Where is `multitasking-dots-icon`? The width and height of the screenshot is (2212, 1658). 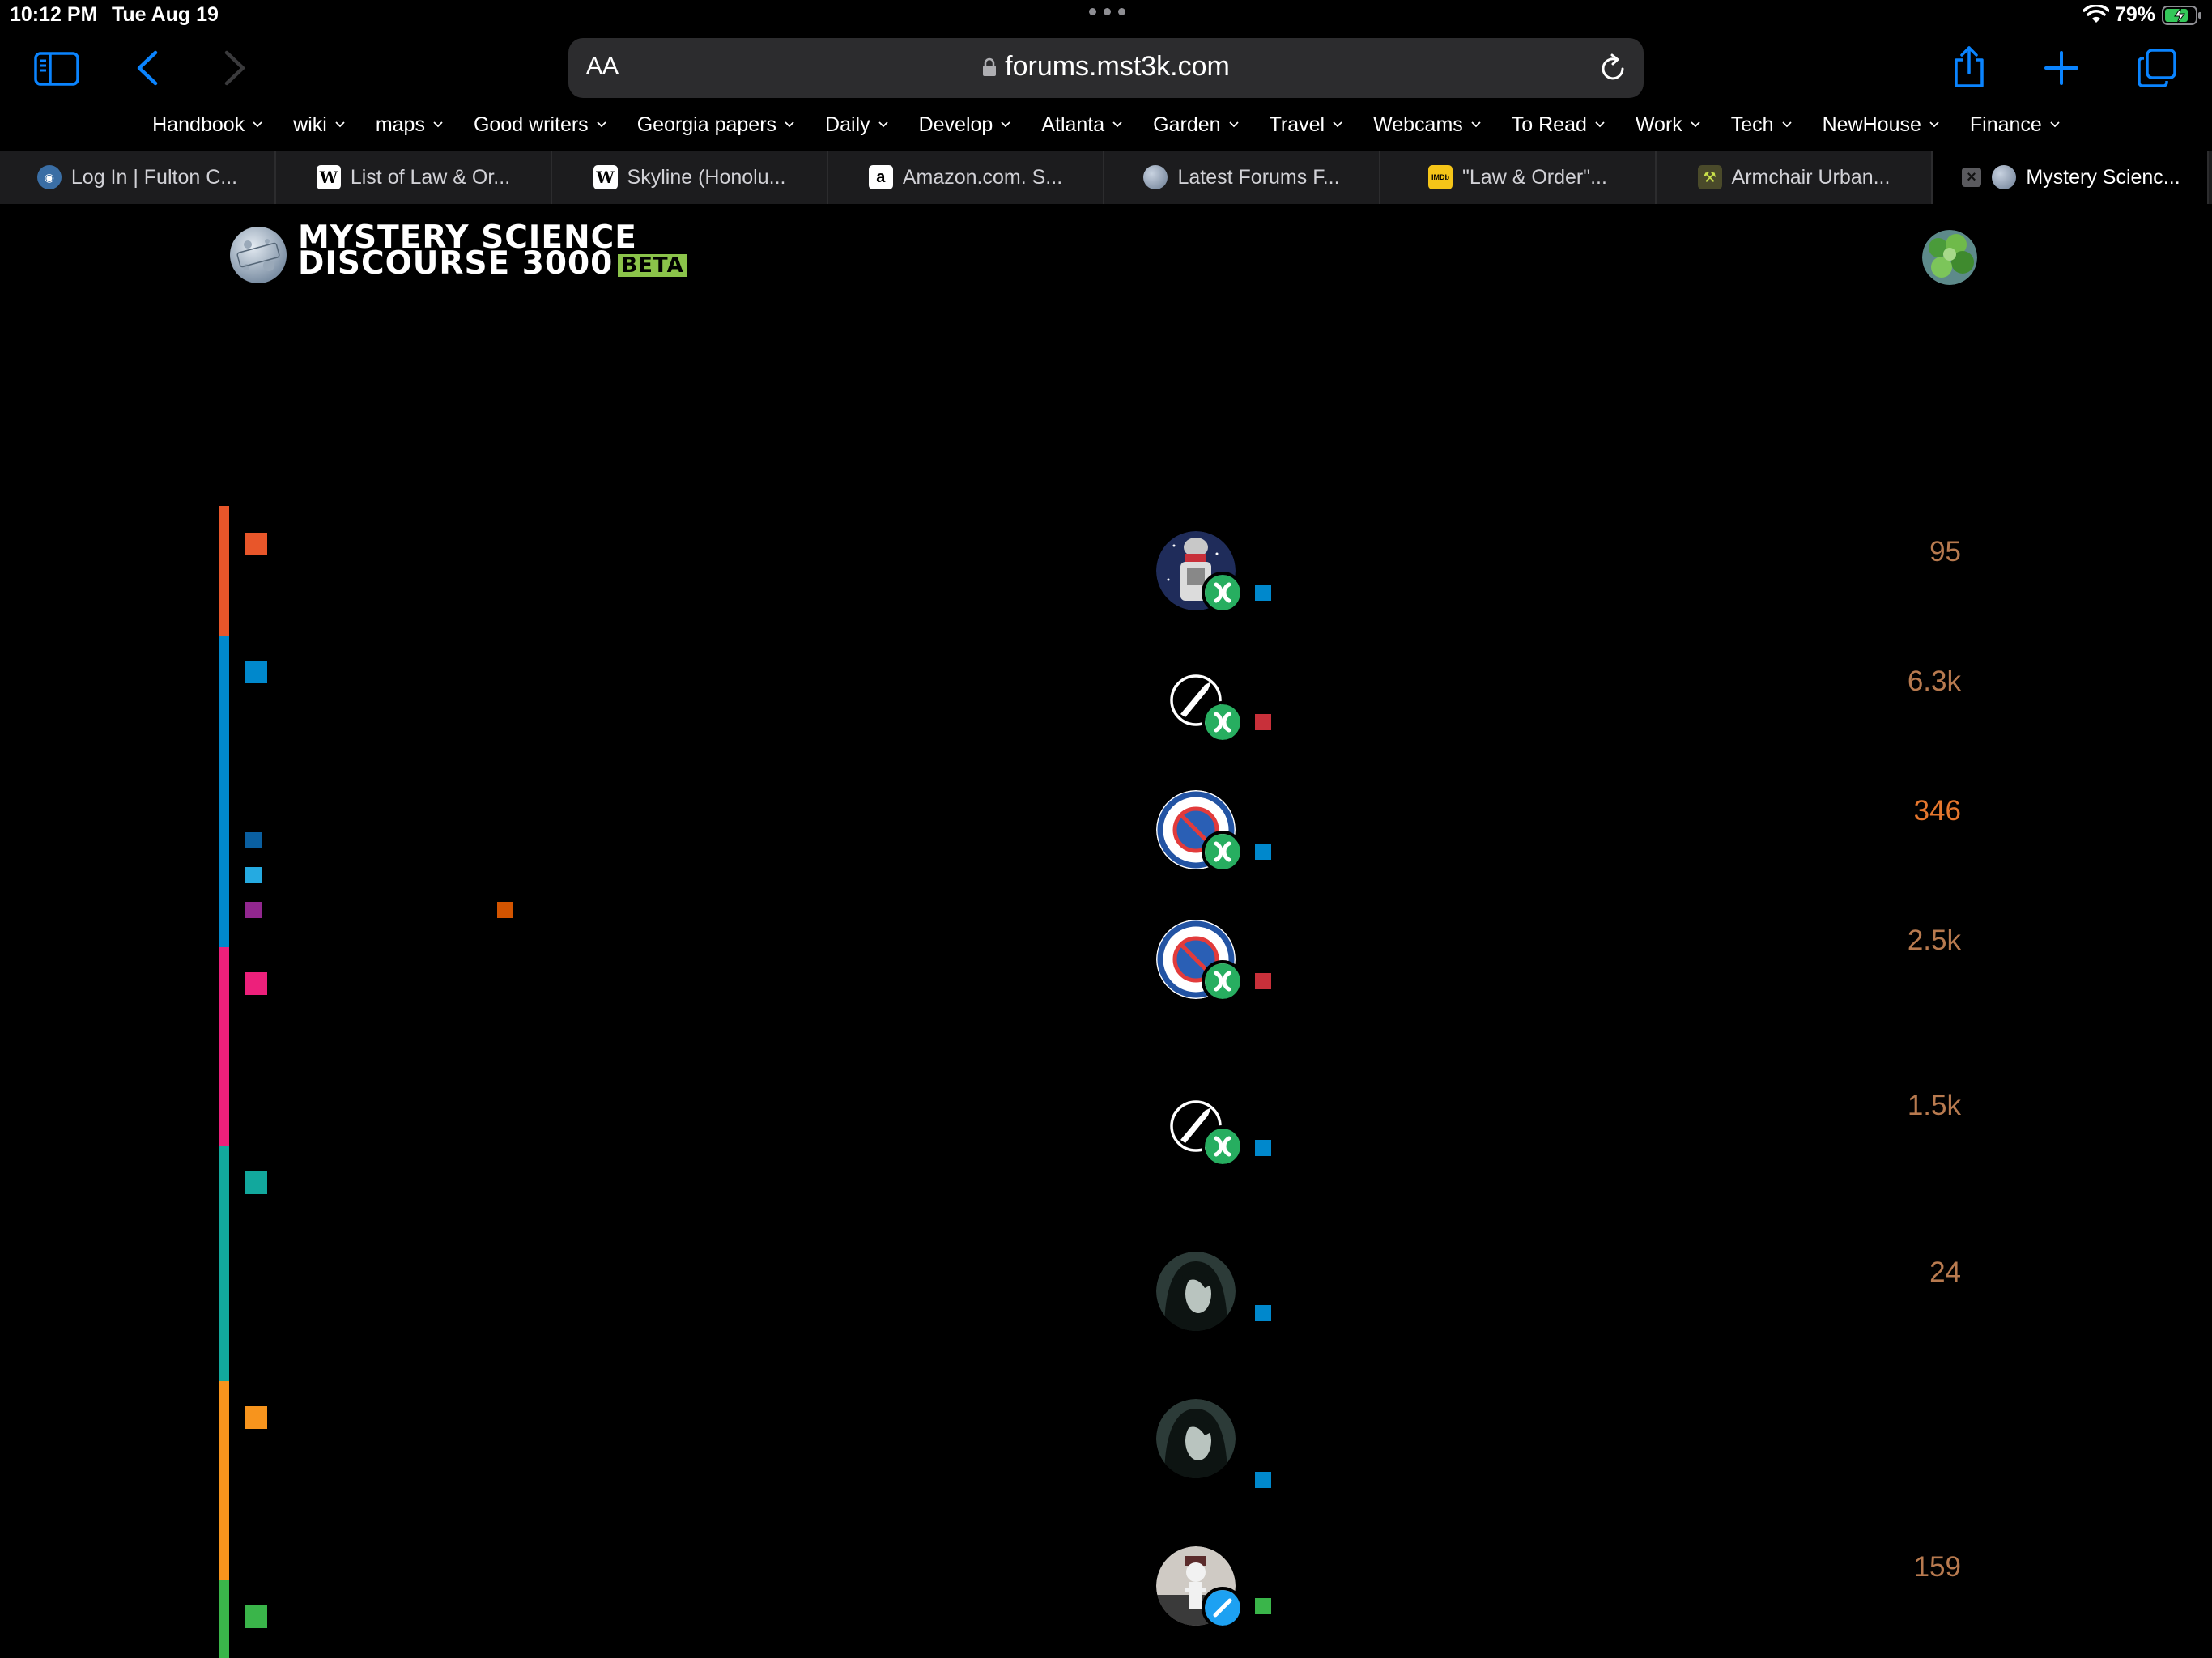
multitasking-dots-icon is located at coordinates (1107, 12).